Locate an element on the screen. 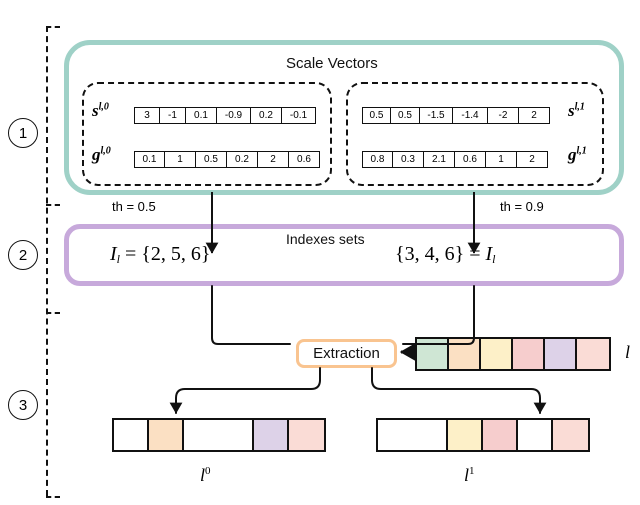  wire-right-index-to-extraction is located at coordinates (438, 315).